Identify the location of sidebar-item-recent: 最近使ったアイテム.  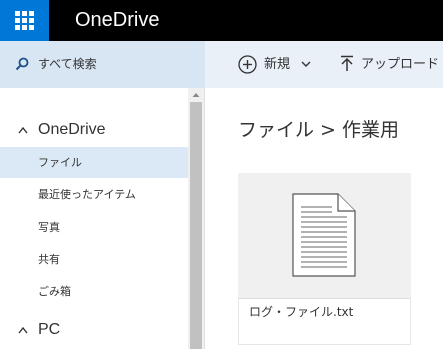
(94, 194).